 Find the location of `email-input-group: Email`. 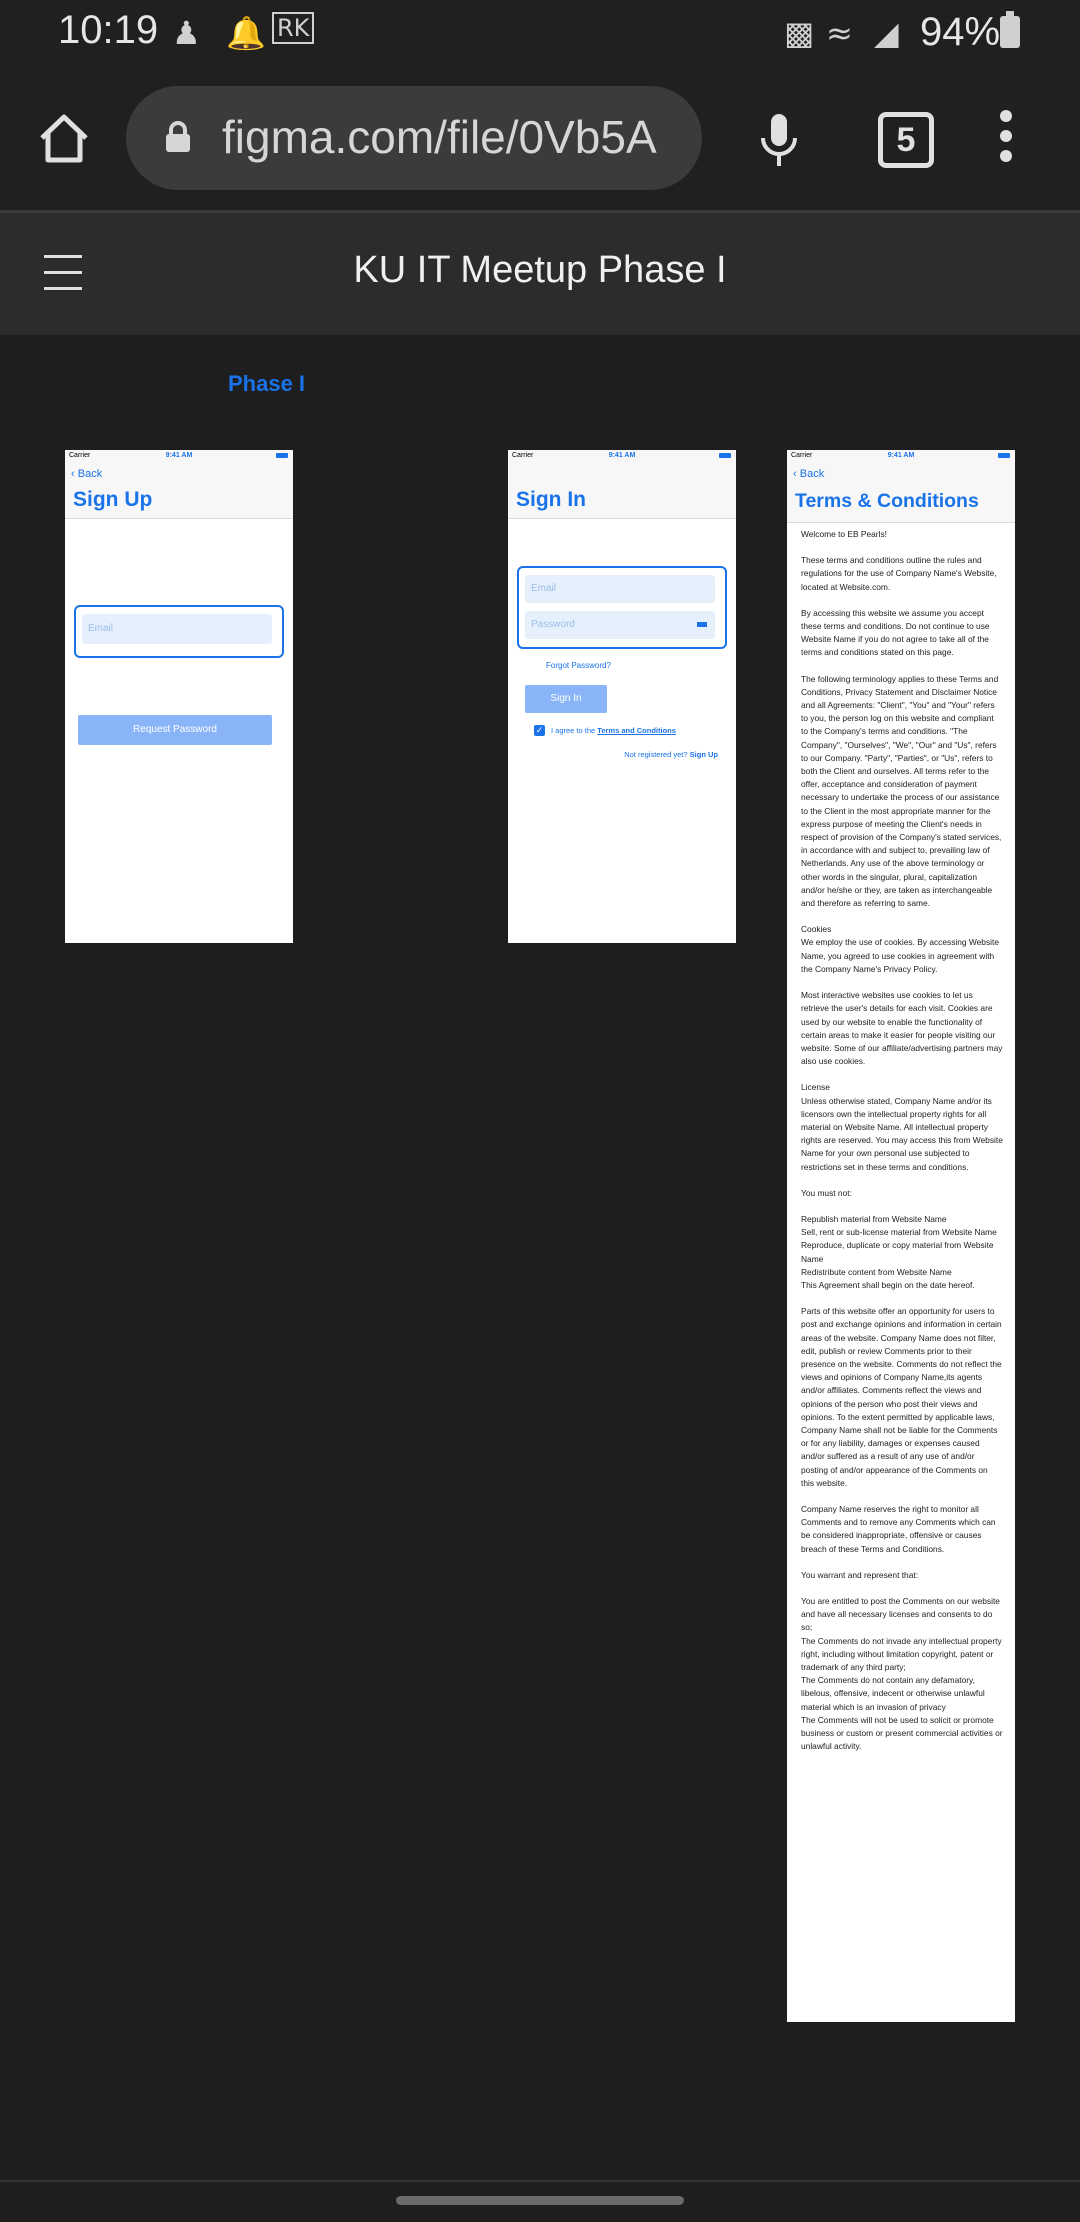

email-input-group: Email is located at coordinates (179, 631).